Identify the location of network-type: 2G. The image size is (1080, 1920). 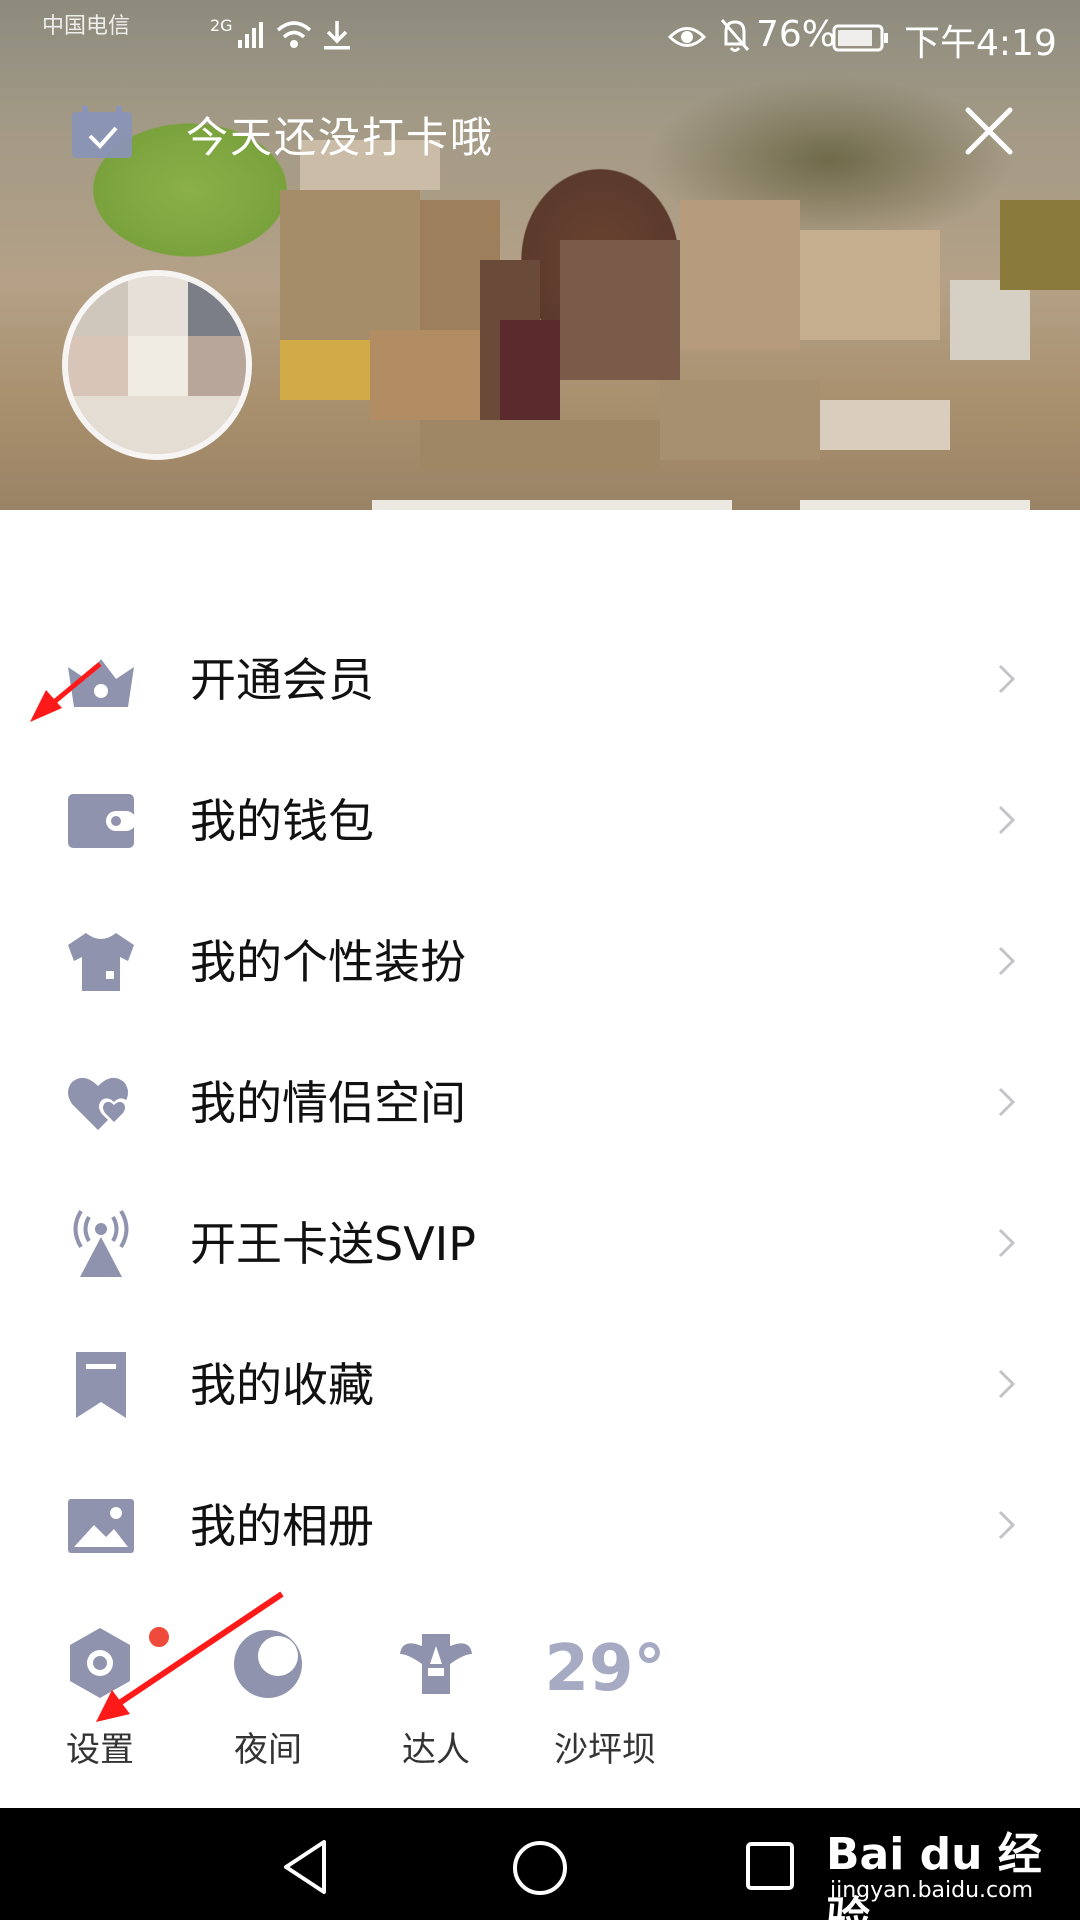
(221, 25).